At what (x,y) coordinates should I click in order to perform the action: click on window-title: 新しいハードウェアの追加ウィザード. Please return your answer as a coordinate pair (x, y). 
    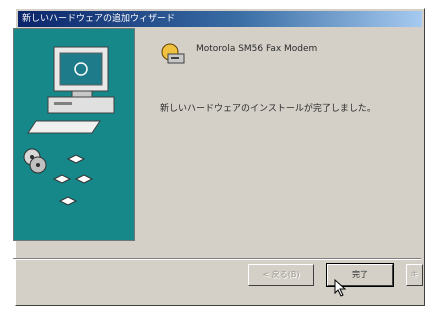
    Looking at the image, I should click on (99, 19).